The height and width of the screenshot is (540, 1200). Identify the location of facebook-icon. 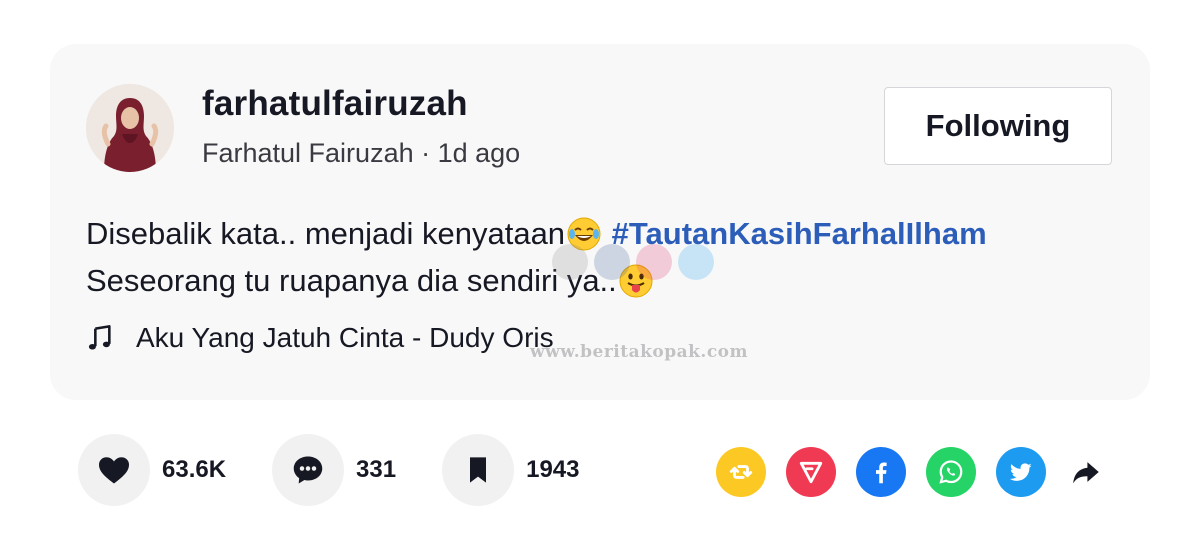
(881, 473).